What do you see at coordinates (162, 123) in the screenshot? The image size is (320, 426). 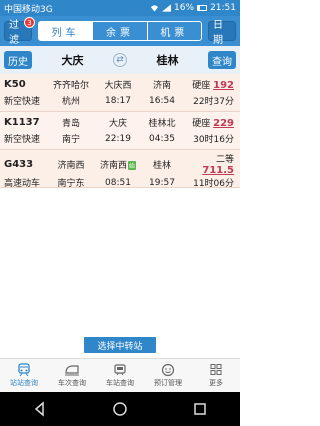 I see `arrive-station: 桂林北` at bounding box center [162, 123].